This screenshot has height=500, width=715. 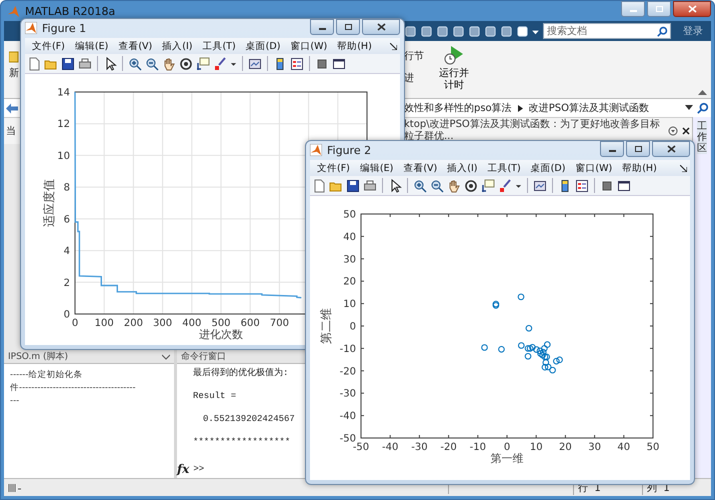 What do you see at coordinates (448, 448) in the screenshot?
I see `tick-label: -20` at bounding box center [448, 448].